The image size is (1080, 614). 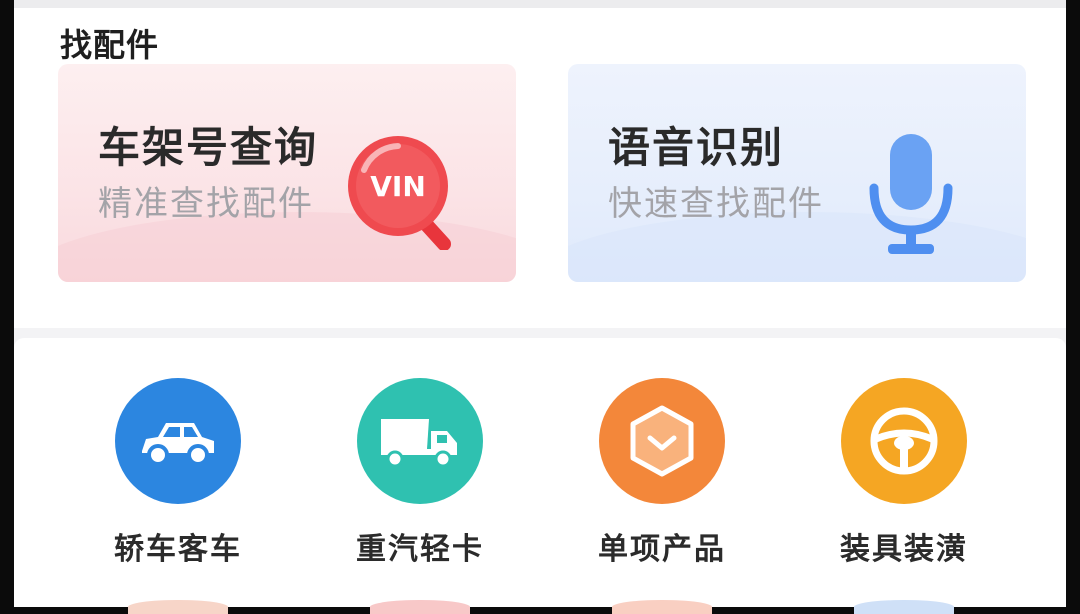 What do you see at coordinates (420, 549) in the screenshot?
I see `category-label: 重汽轻卡` at bounding box center [420, 549].